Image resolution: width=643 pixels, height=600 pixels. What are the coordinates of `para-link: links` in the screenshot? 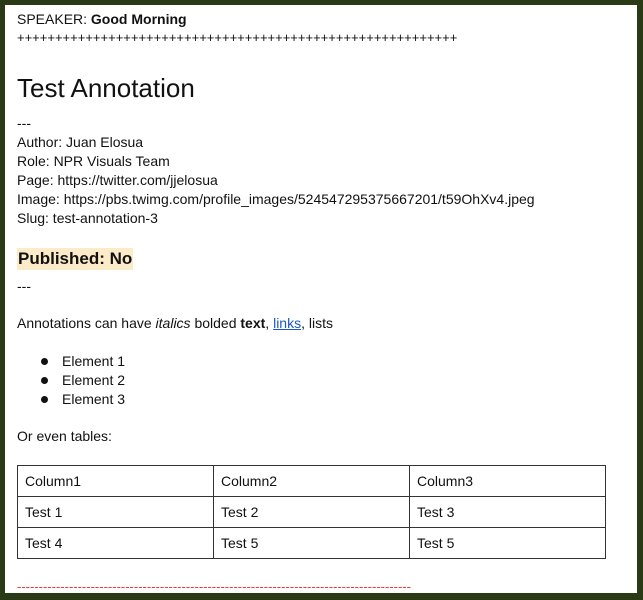 It's located at (287, 323).